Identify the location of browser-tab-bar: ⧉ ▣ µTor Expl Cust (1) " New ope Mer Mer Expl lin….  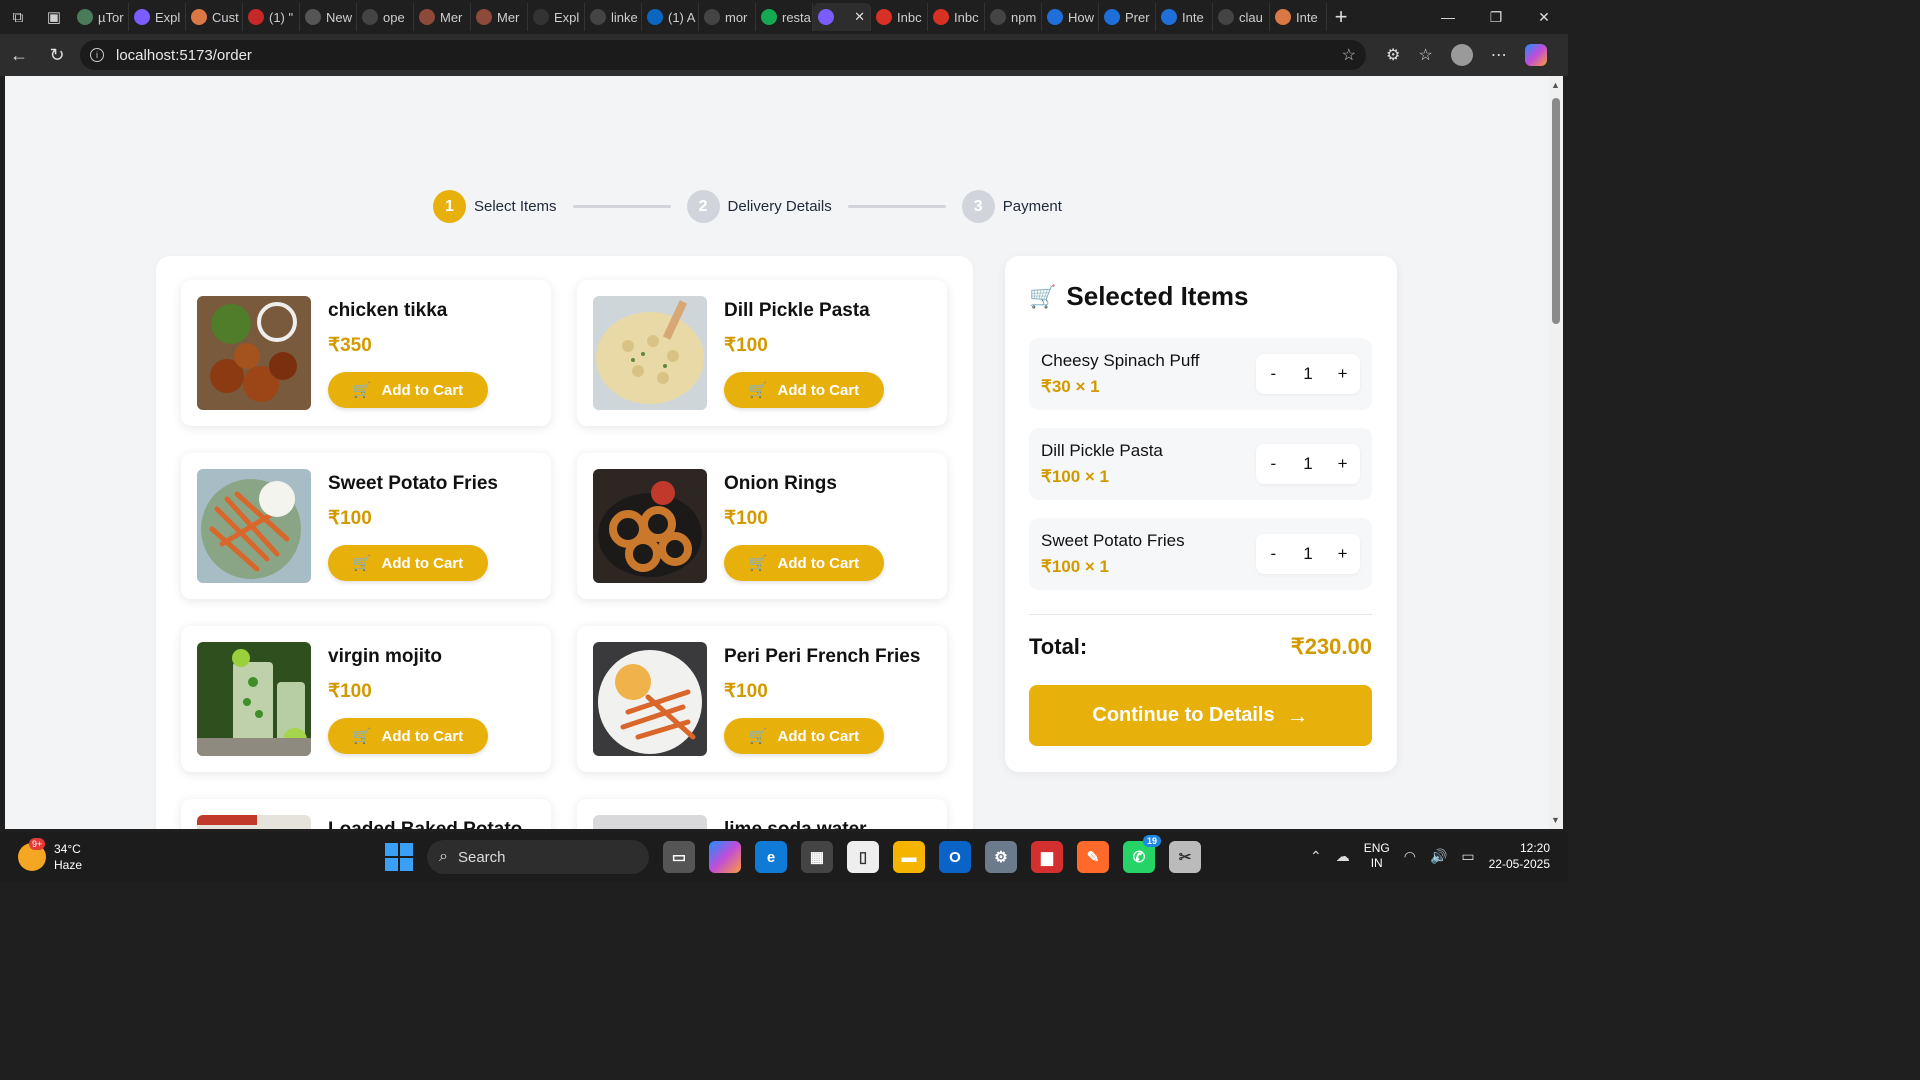
(784, 17).